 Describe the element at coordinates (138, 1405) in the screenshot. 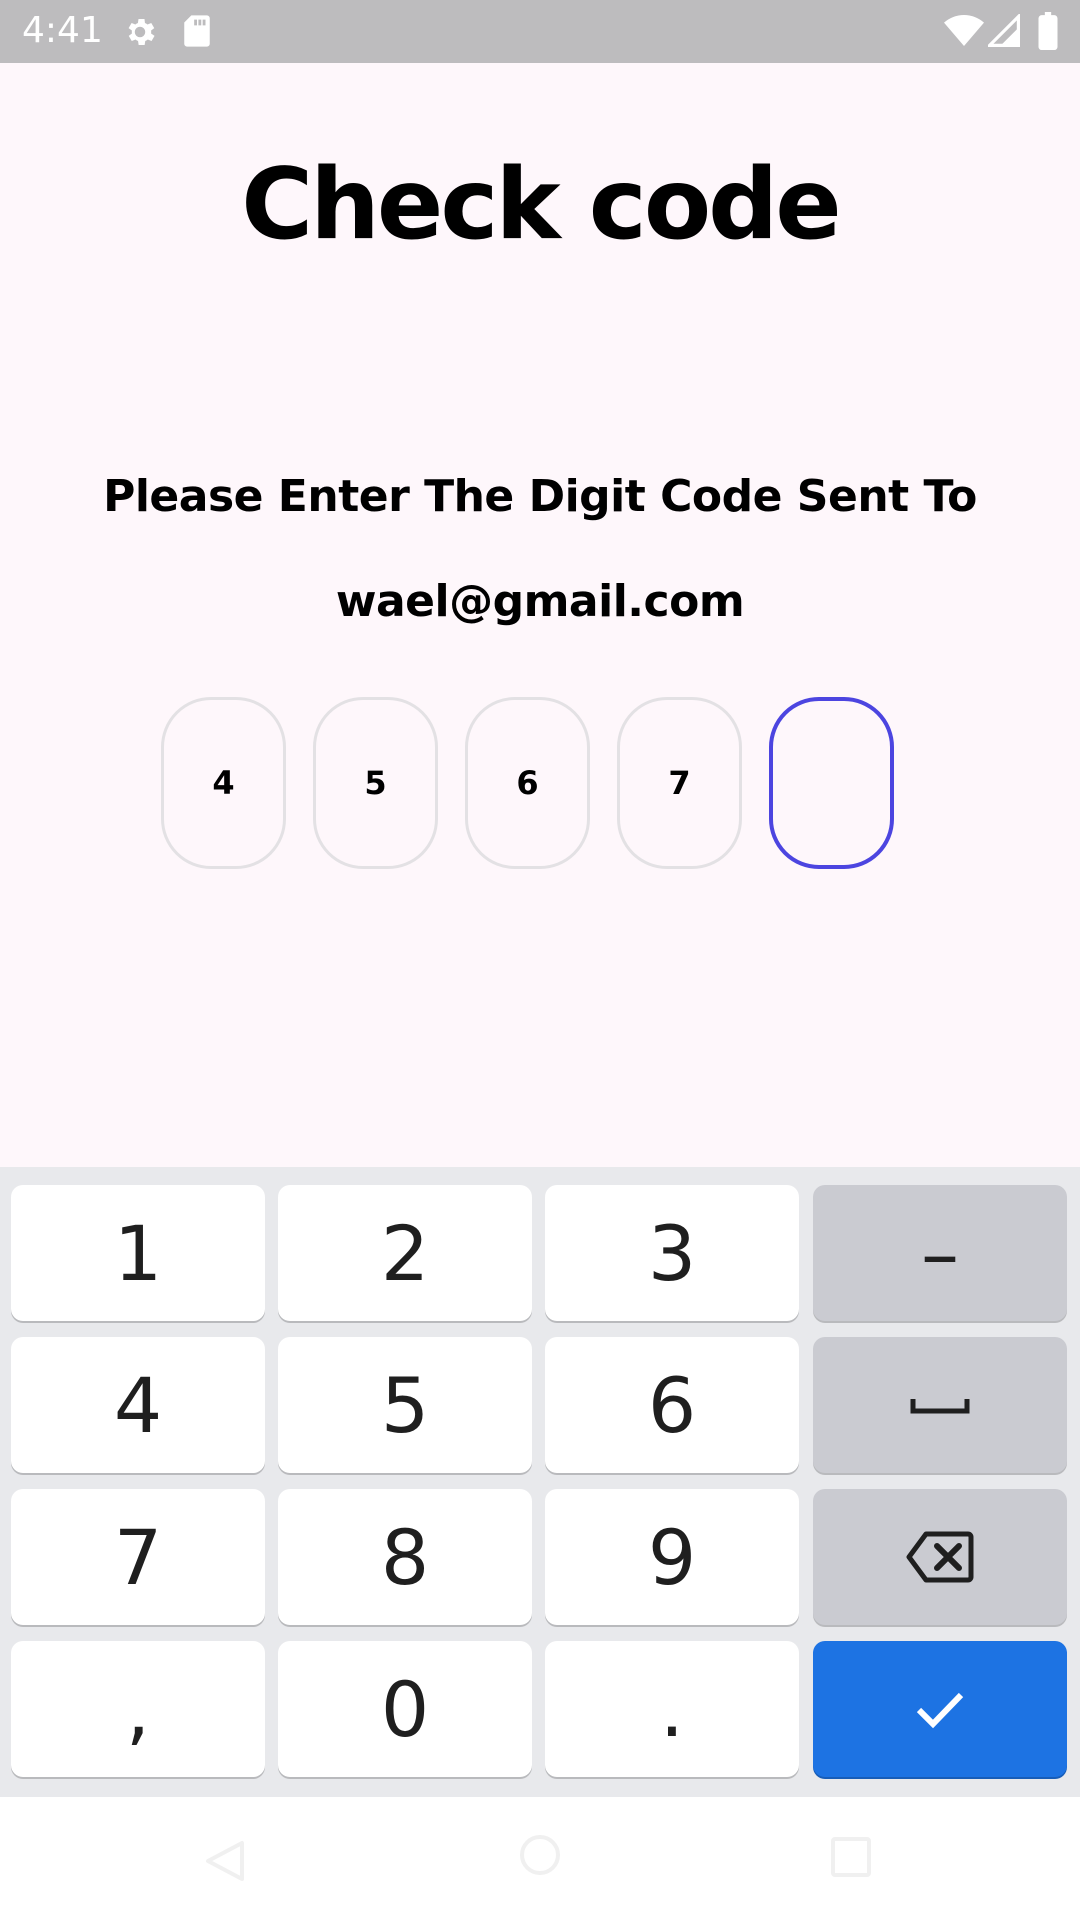

I see `key-4: 4` at that location.